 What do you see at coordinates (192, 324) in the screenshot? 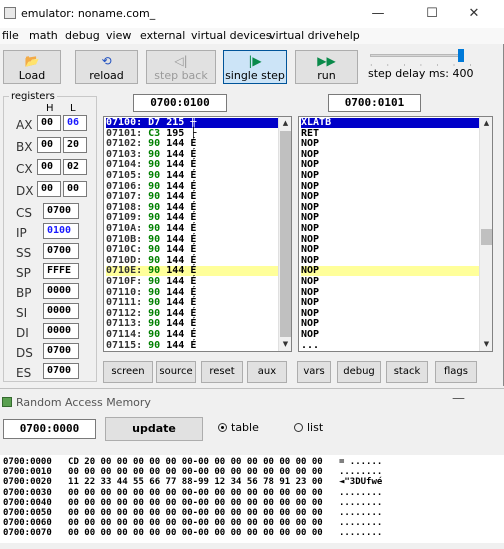
I see `memory-row: 07113: 90 144 É` at bounding box center [192, 324].